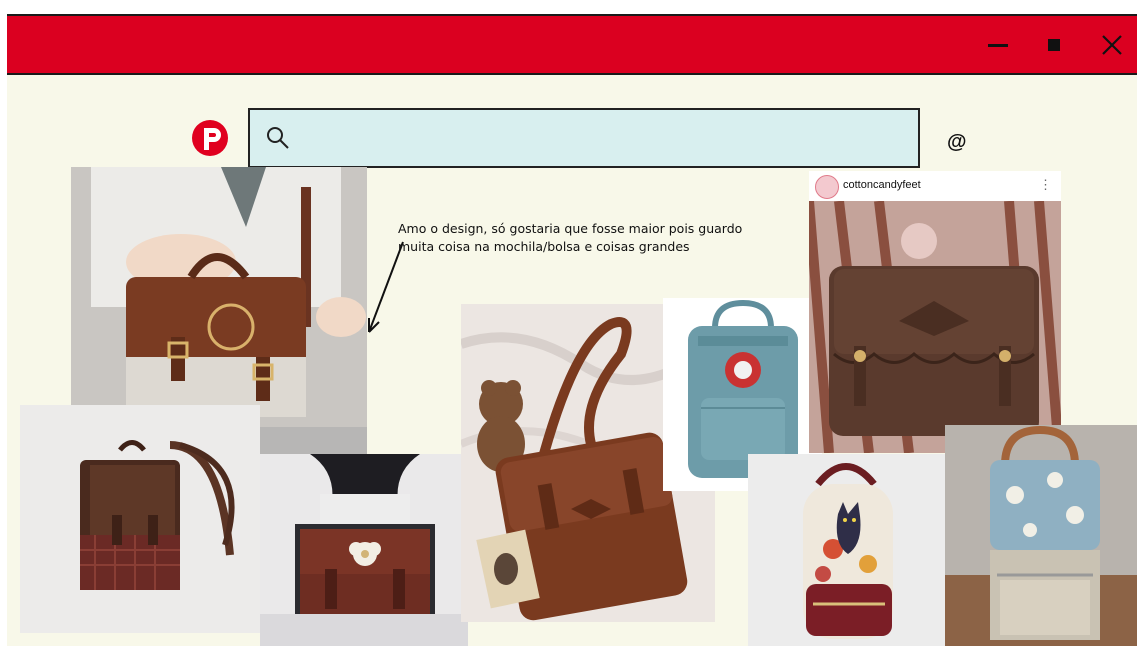 Image resolution: width=1137 pixels, height=646 pixels. I want to click on search-bar, so click(584, 138).